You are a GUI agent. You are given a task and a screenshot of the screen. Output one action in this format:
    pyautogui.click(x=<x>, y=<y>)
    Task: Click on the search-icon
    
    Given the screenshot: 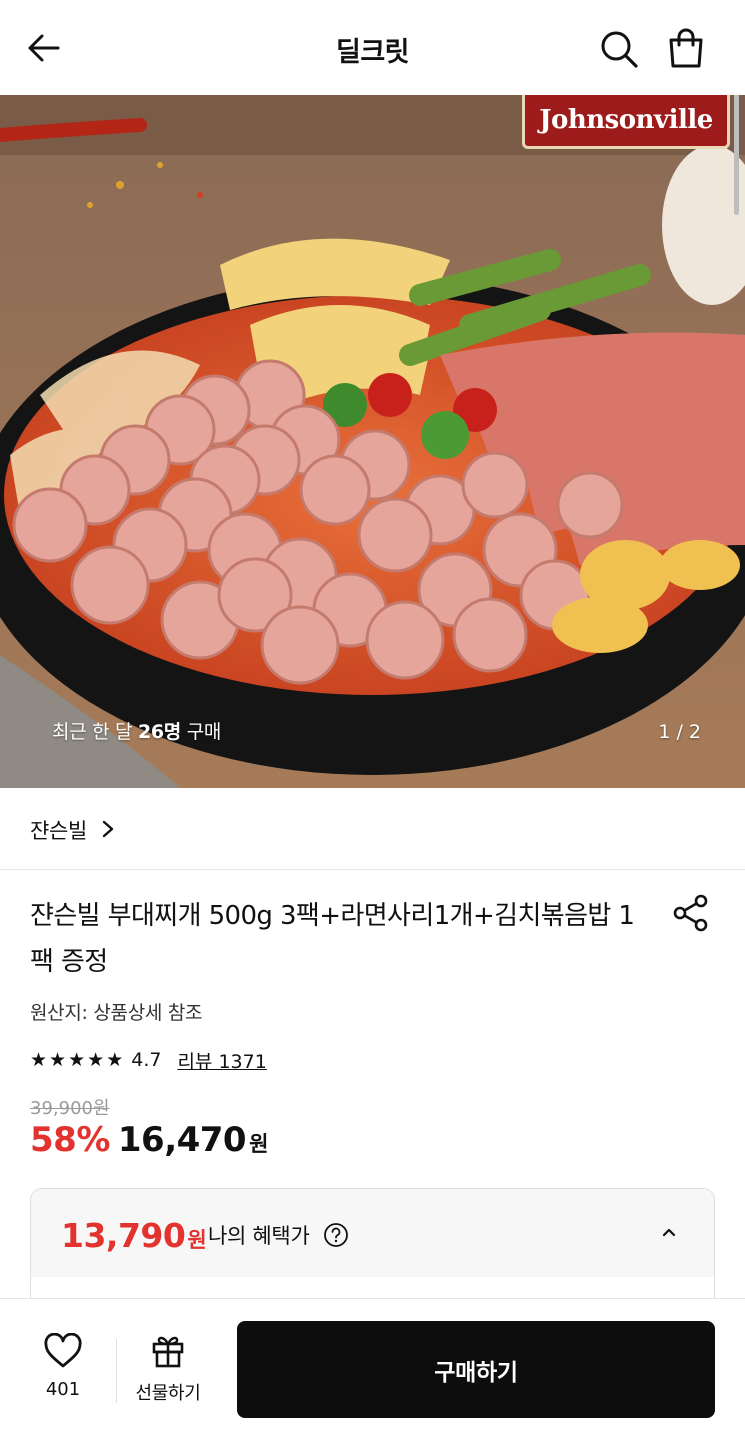 What is the action you would take?
    pyautogui.click(x=619, y=49)
    